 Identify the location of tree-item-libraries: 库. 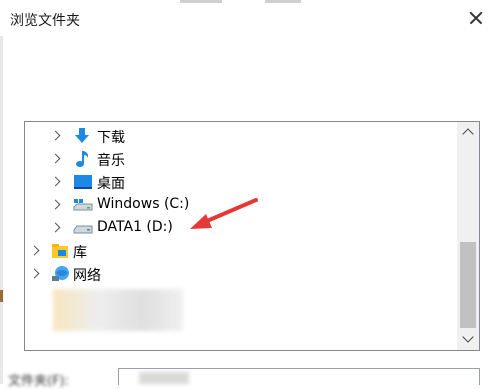
(240, 251).